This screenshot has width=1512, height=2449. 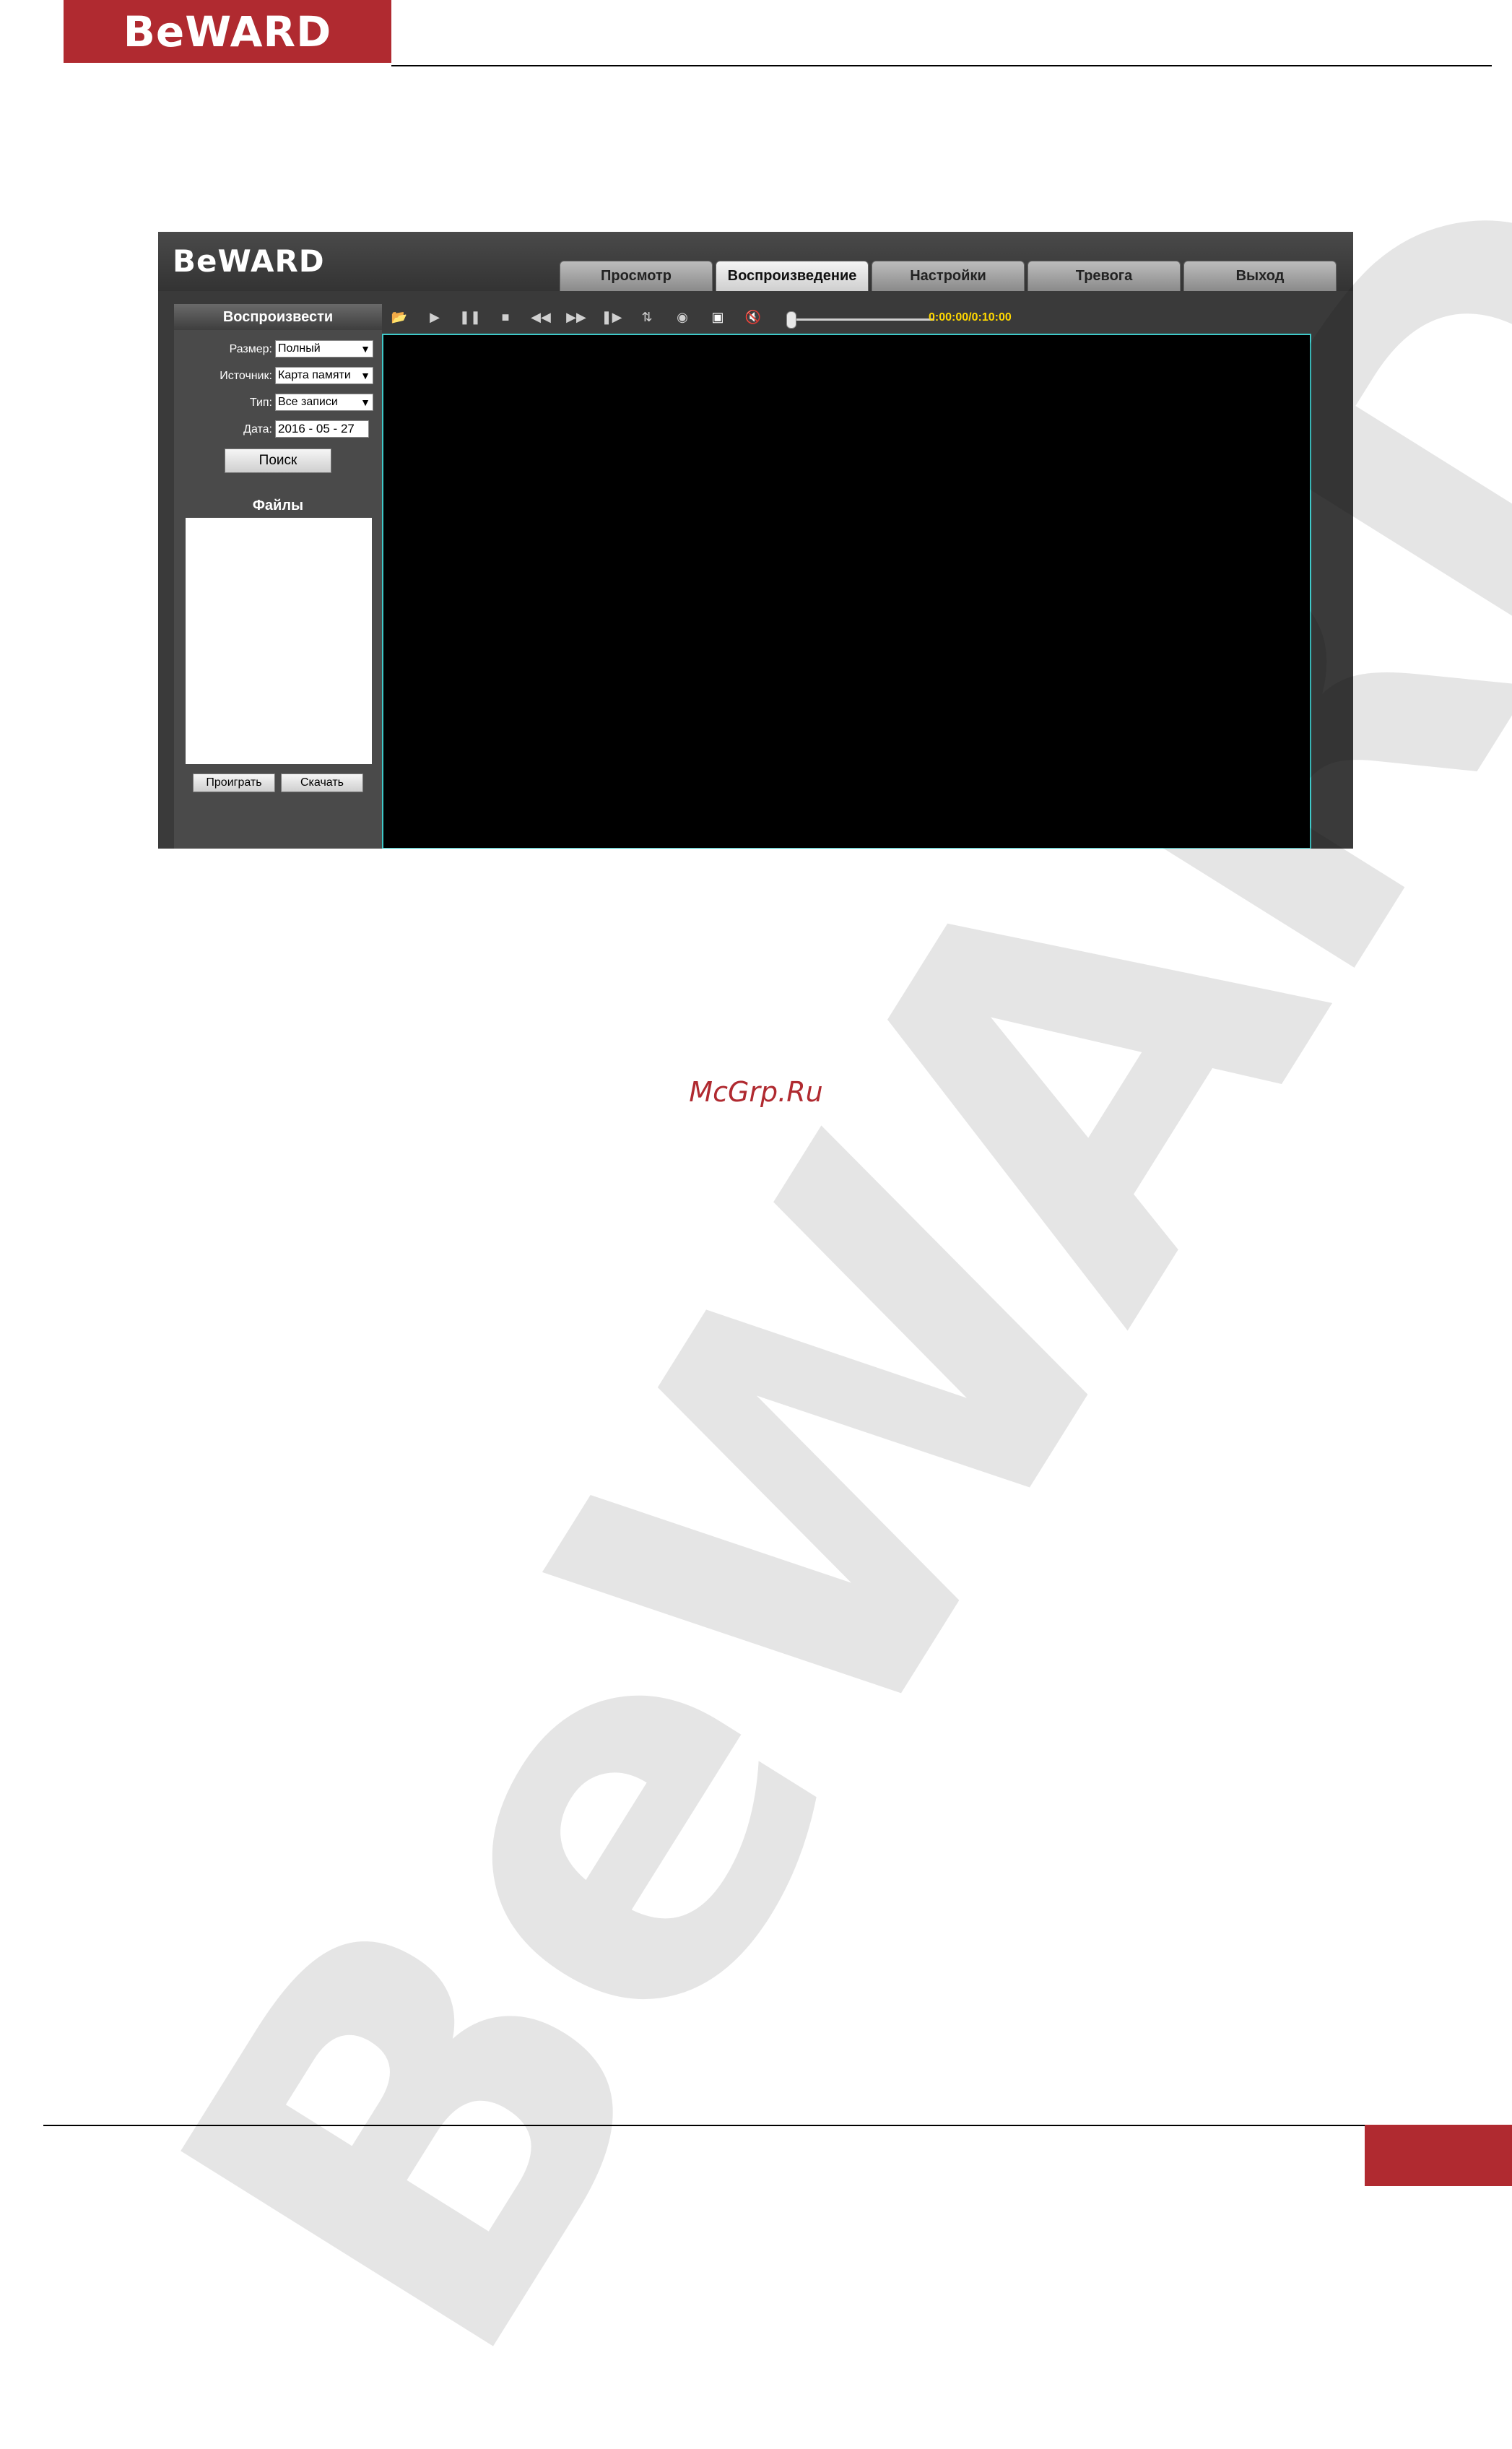 What do you see at coordinates (250, 349) in the screenshot?
I see `size-label: Размер:` at bounding box center [250, 349].